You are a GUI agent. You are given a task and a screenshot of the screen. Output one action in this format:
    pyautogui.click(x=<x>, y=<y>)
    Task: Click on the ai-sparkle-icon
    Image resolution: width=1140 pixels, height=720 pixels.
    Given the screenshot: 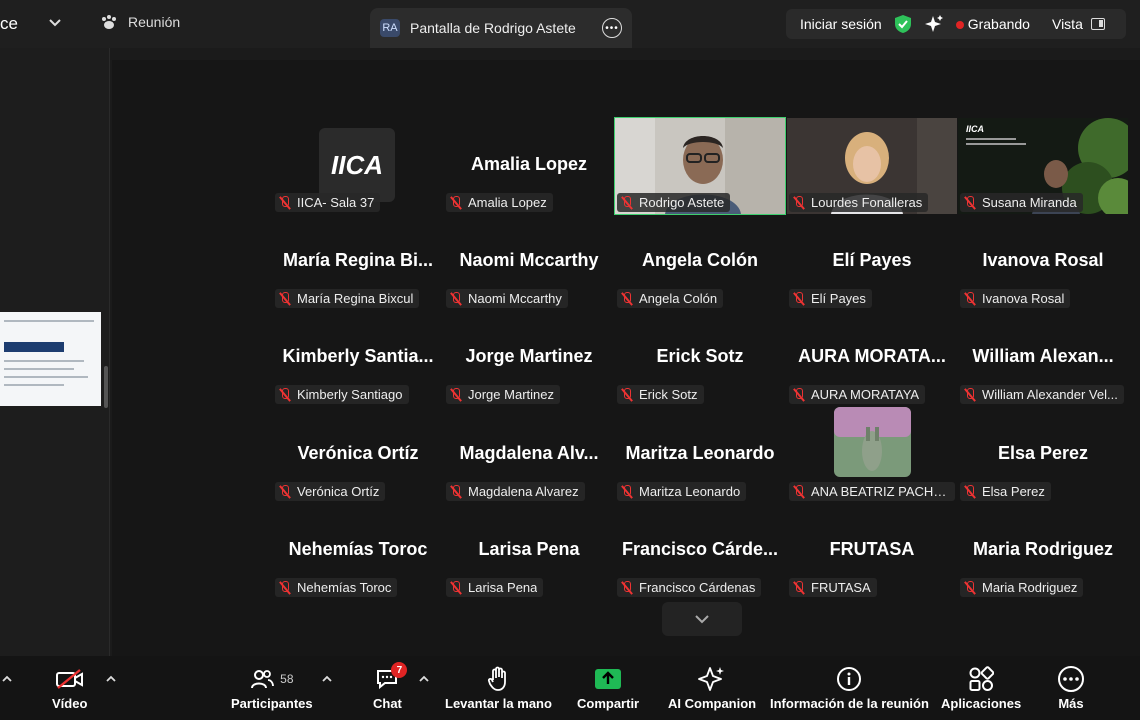 What is the action you would take?
    pyautogui.click(x=712, y=679)
    